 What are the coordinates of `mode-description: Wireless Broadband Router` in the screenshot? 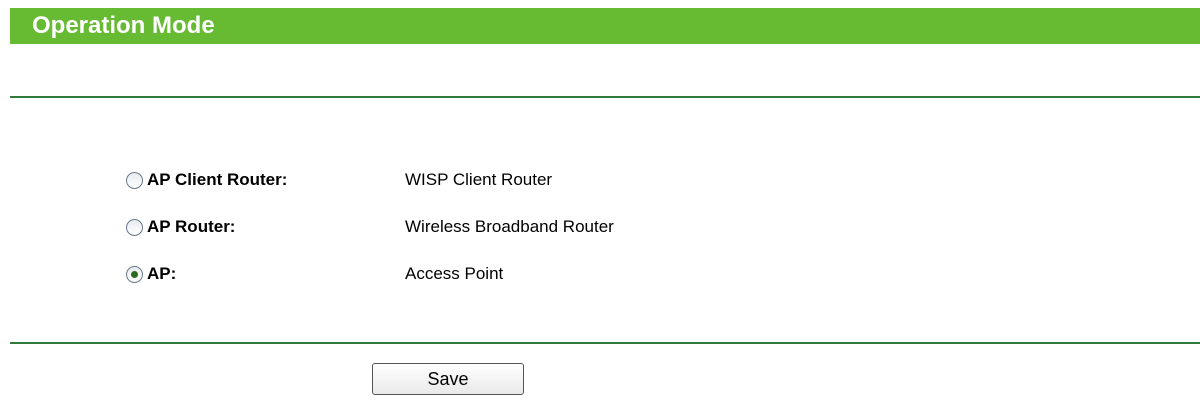 It's located at (509, 226).